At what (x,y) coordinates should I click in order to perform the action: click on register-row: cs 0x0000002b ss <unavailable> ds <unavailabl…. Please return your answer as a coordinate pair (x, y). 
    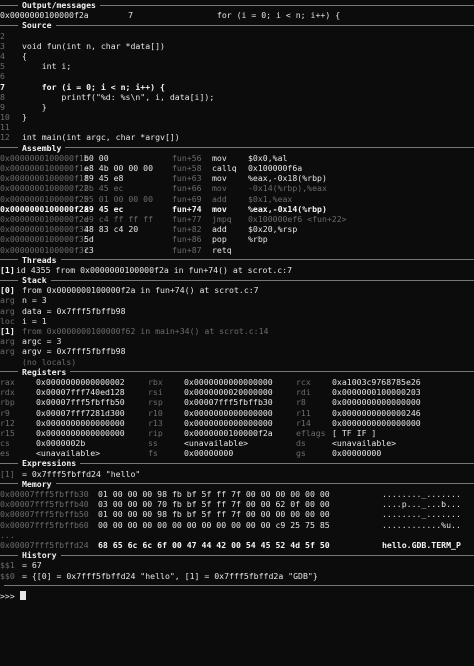
    Looking at the image, I should click on (237, 443).